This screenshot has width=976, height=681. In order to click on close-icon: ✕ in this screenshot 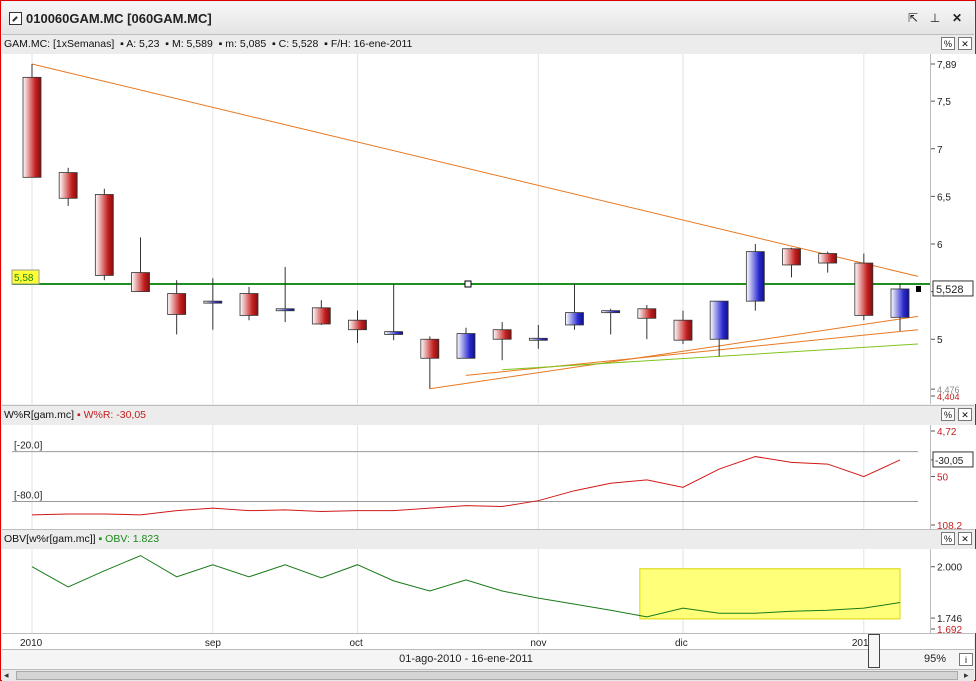, I will do `click(957, 18)`.